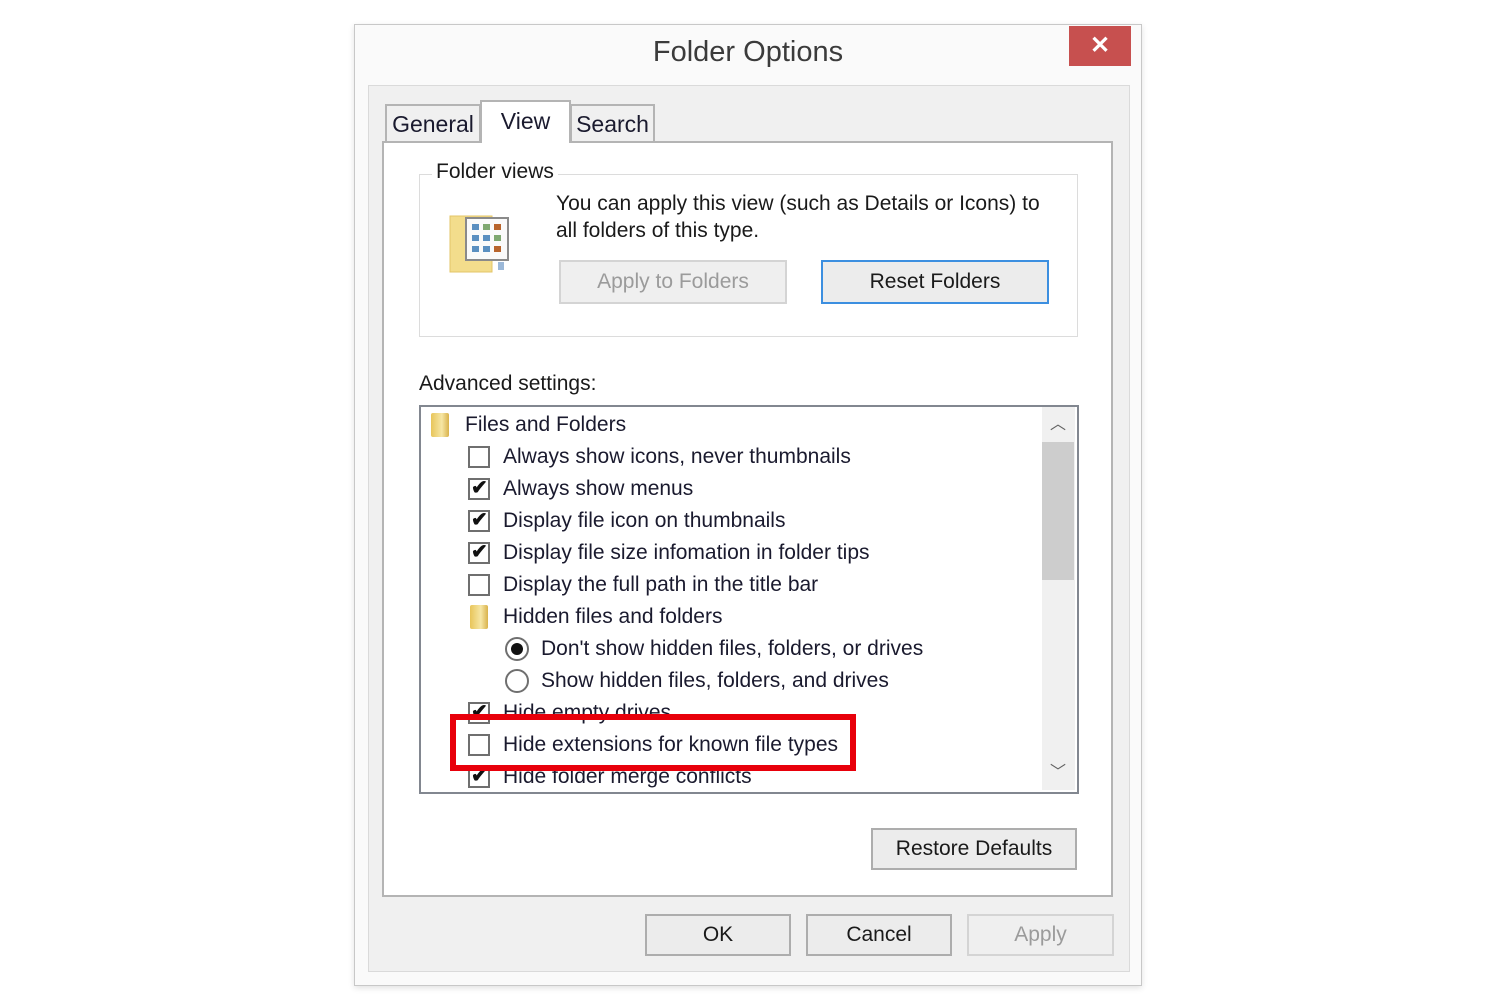 This screenshot has width=1504, height=1003. What do you see at coordinates (525, 121) in the screenshot?
I see `tab-view: View` at bounding box center [525, 121].